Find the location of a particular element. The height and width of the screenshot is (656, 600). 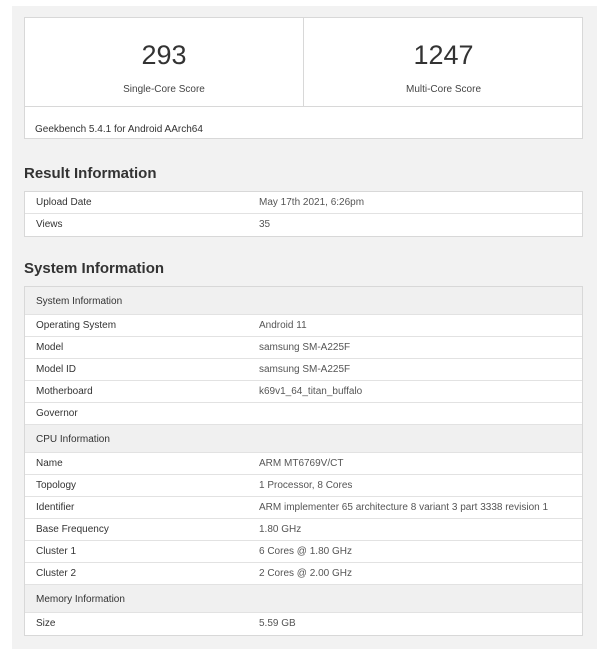

section-header-label: System Information is located at coordinates (79, 301).